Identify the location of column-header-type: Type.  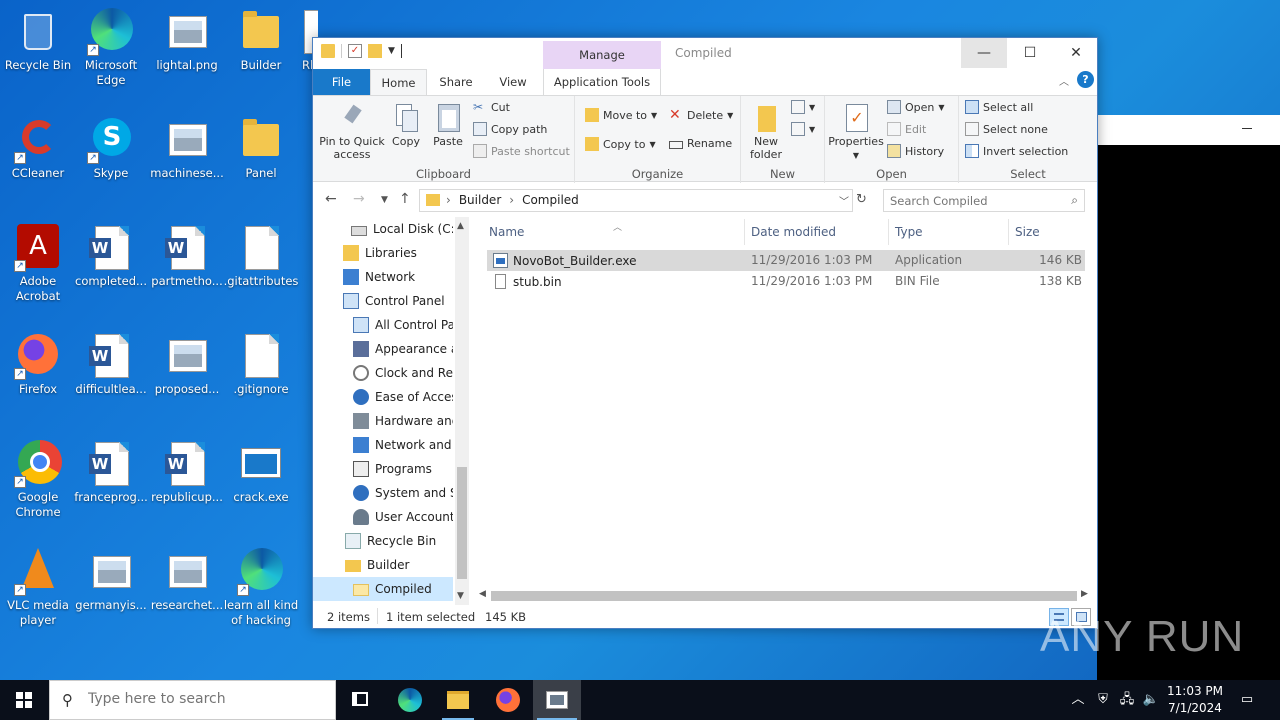
(949, 232).